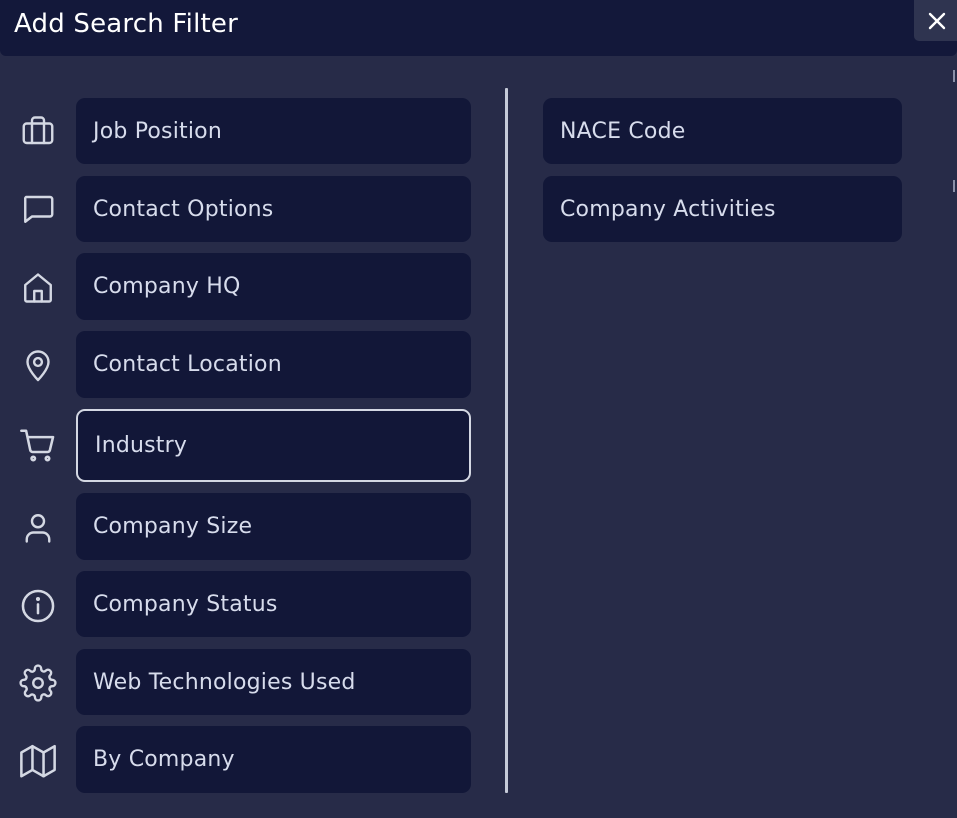 This screenshot has height=818, width=957. I want to click on chat-bubble-icon, so click(38, 209).